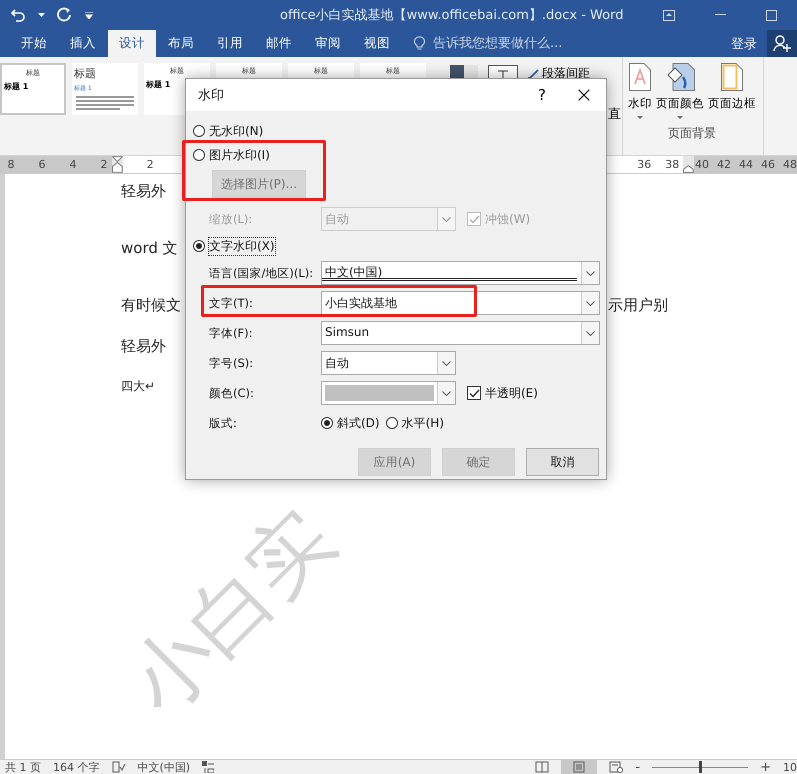  I want to click on macro-icon, so click(208, 767).